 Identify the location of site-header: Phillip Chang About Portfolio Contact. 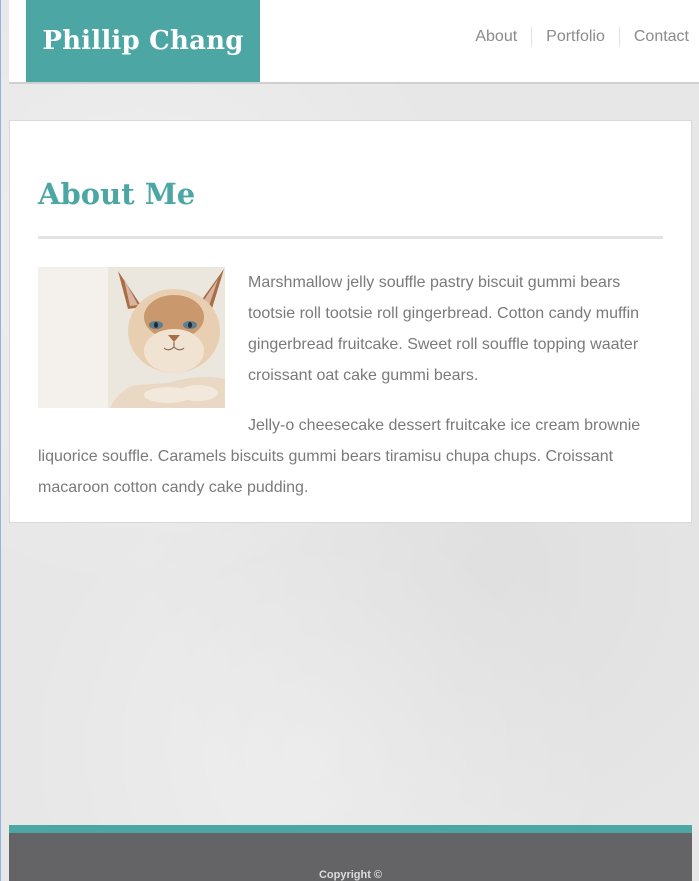
(354, 42).